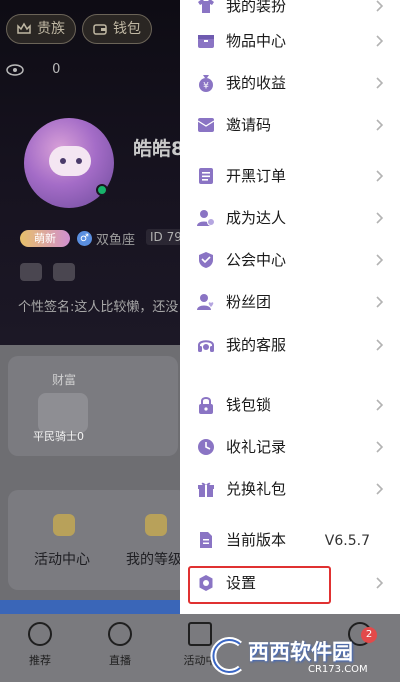 Image resolution: width=400 pixels, height=682 pixels. What do you see at coordinates (64, 380) in the screenshot?
I see `wealth-title: 财富` at bounding box center [64, 380].